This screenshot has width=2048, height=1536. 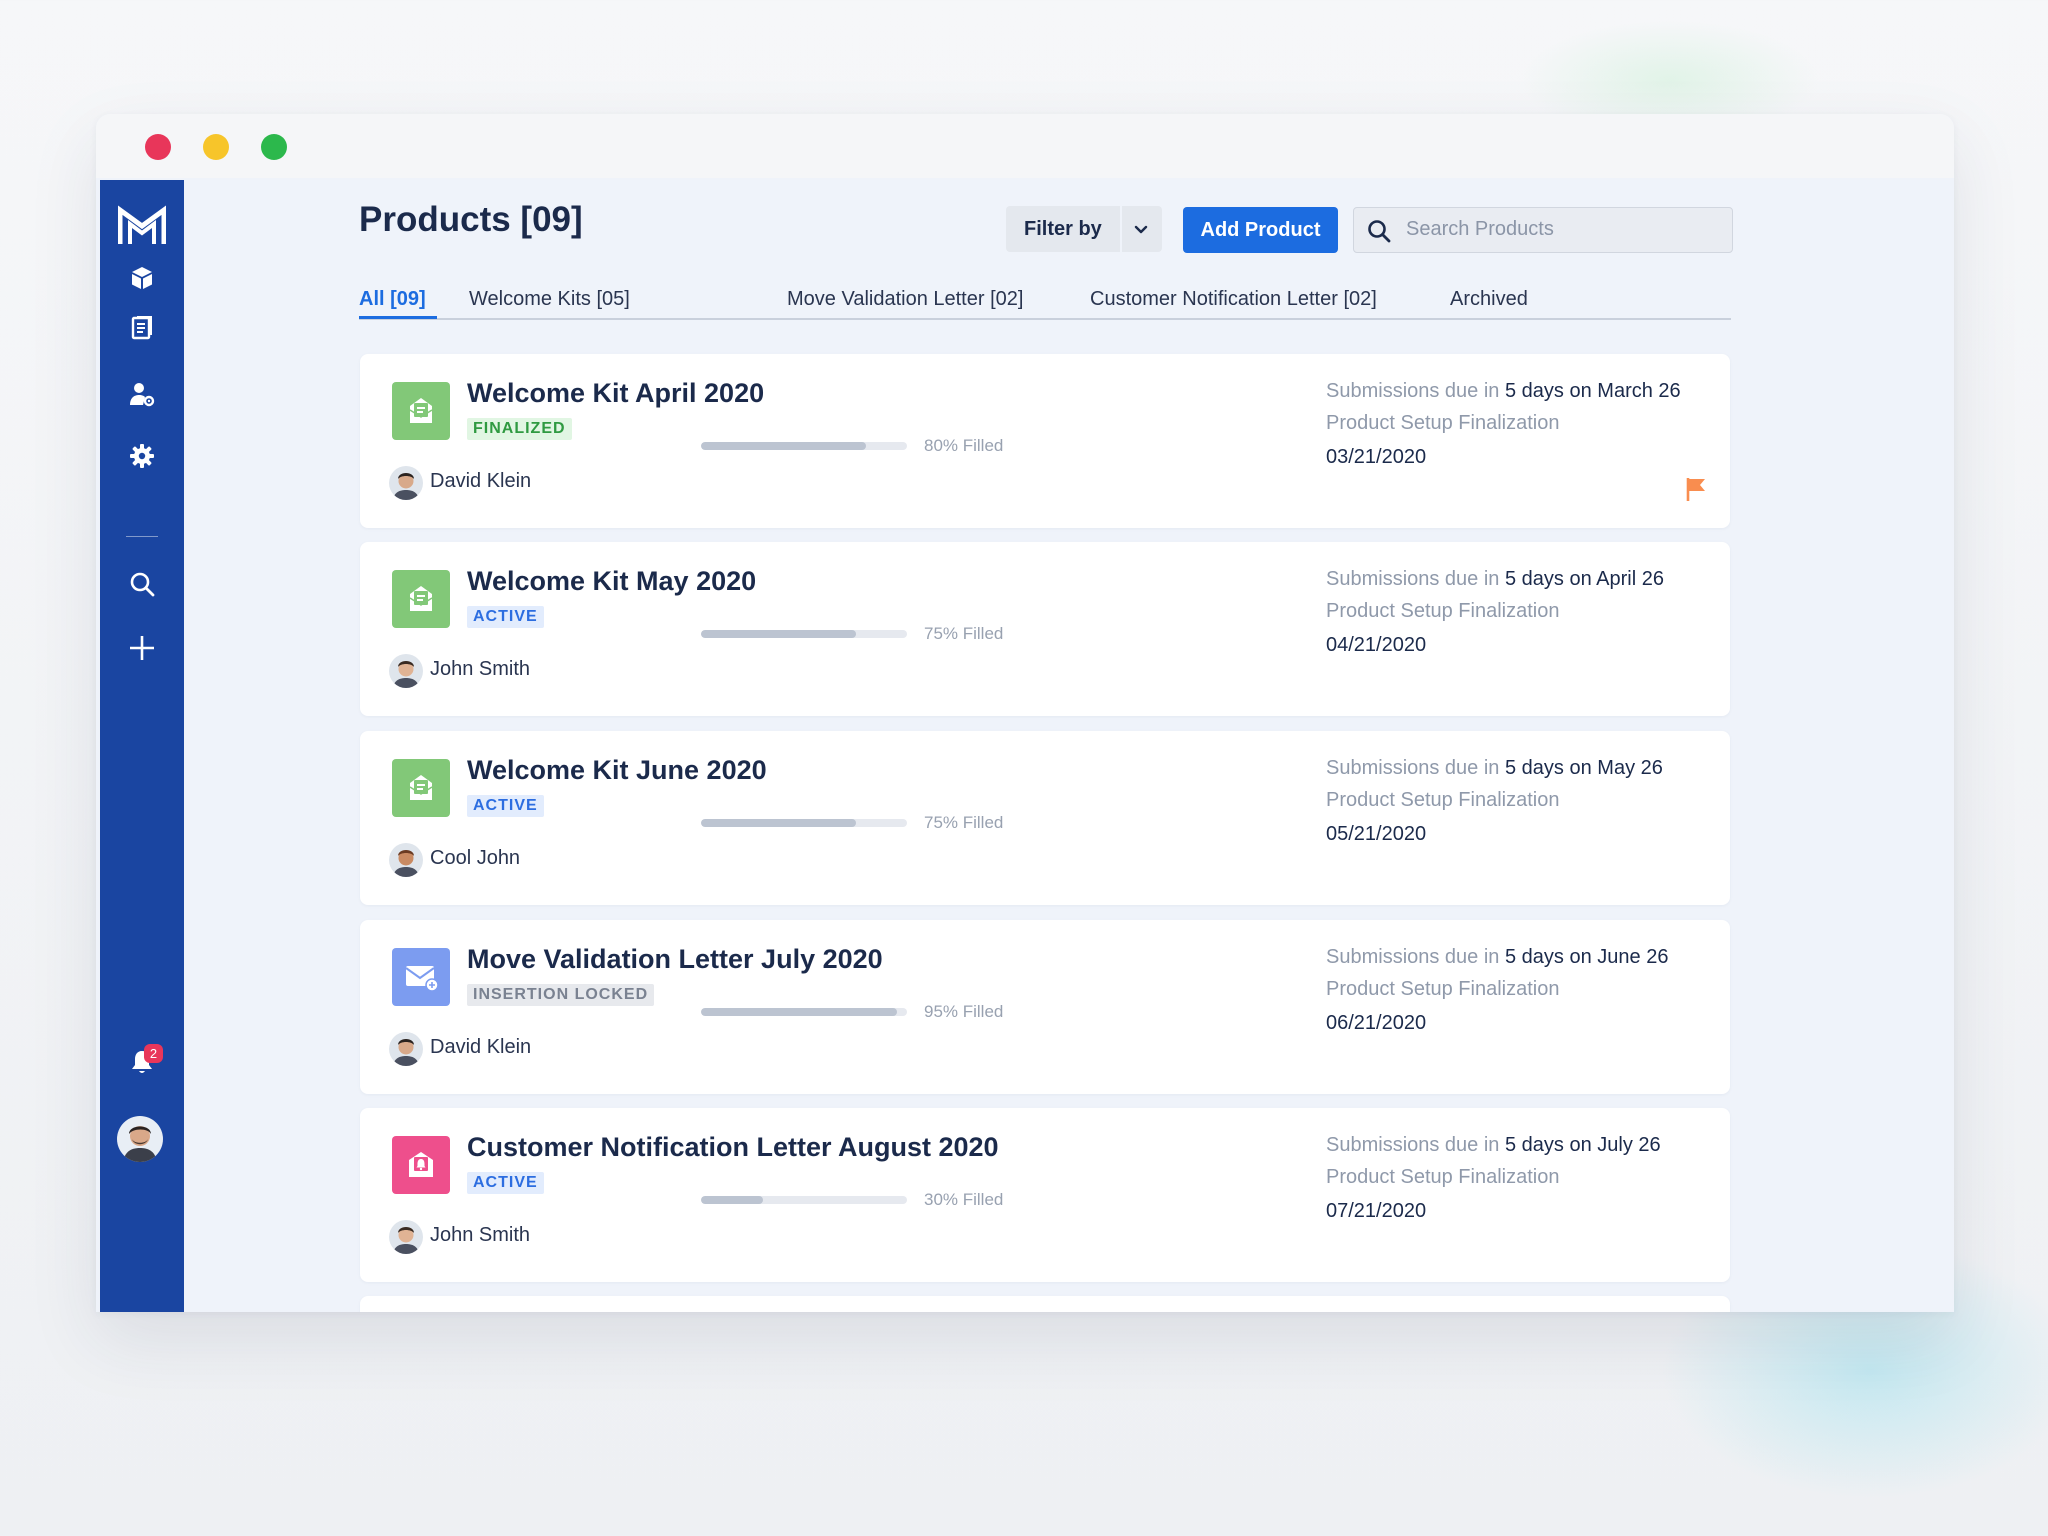 What do you see at coordinates (1584, 579) in the screenshot?
I see `due-value: 5 days on April 26` at bounding box center [1584, 579].